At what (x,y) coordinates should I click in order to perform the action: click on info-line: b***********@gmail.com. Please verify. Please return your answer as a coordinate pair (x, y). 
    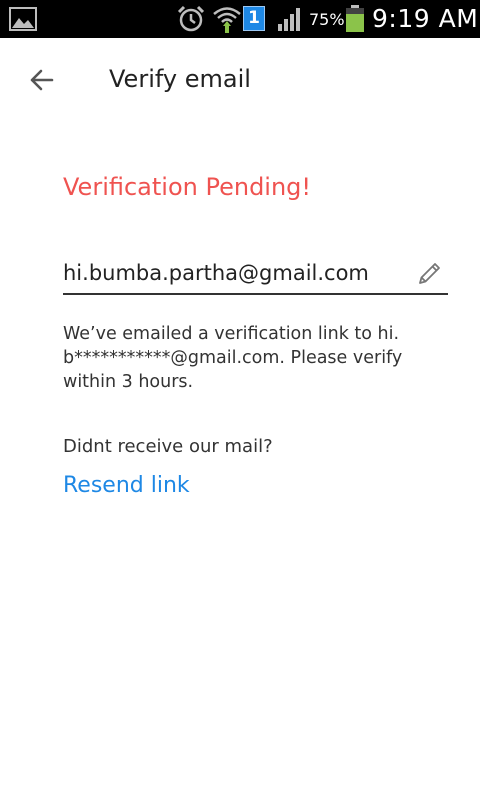
    Looking at the image, I should click on (233, 358).